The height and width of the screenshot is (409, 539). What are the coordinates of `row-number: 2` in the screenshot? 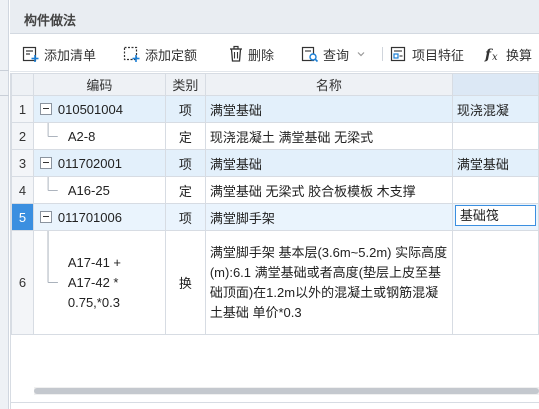 It's located at (22, 136).